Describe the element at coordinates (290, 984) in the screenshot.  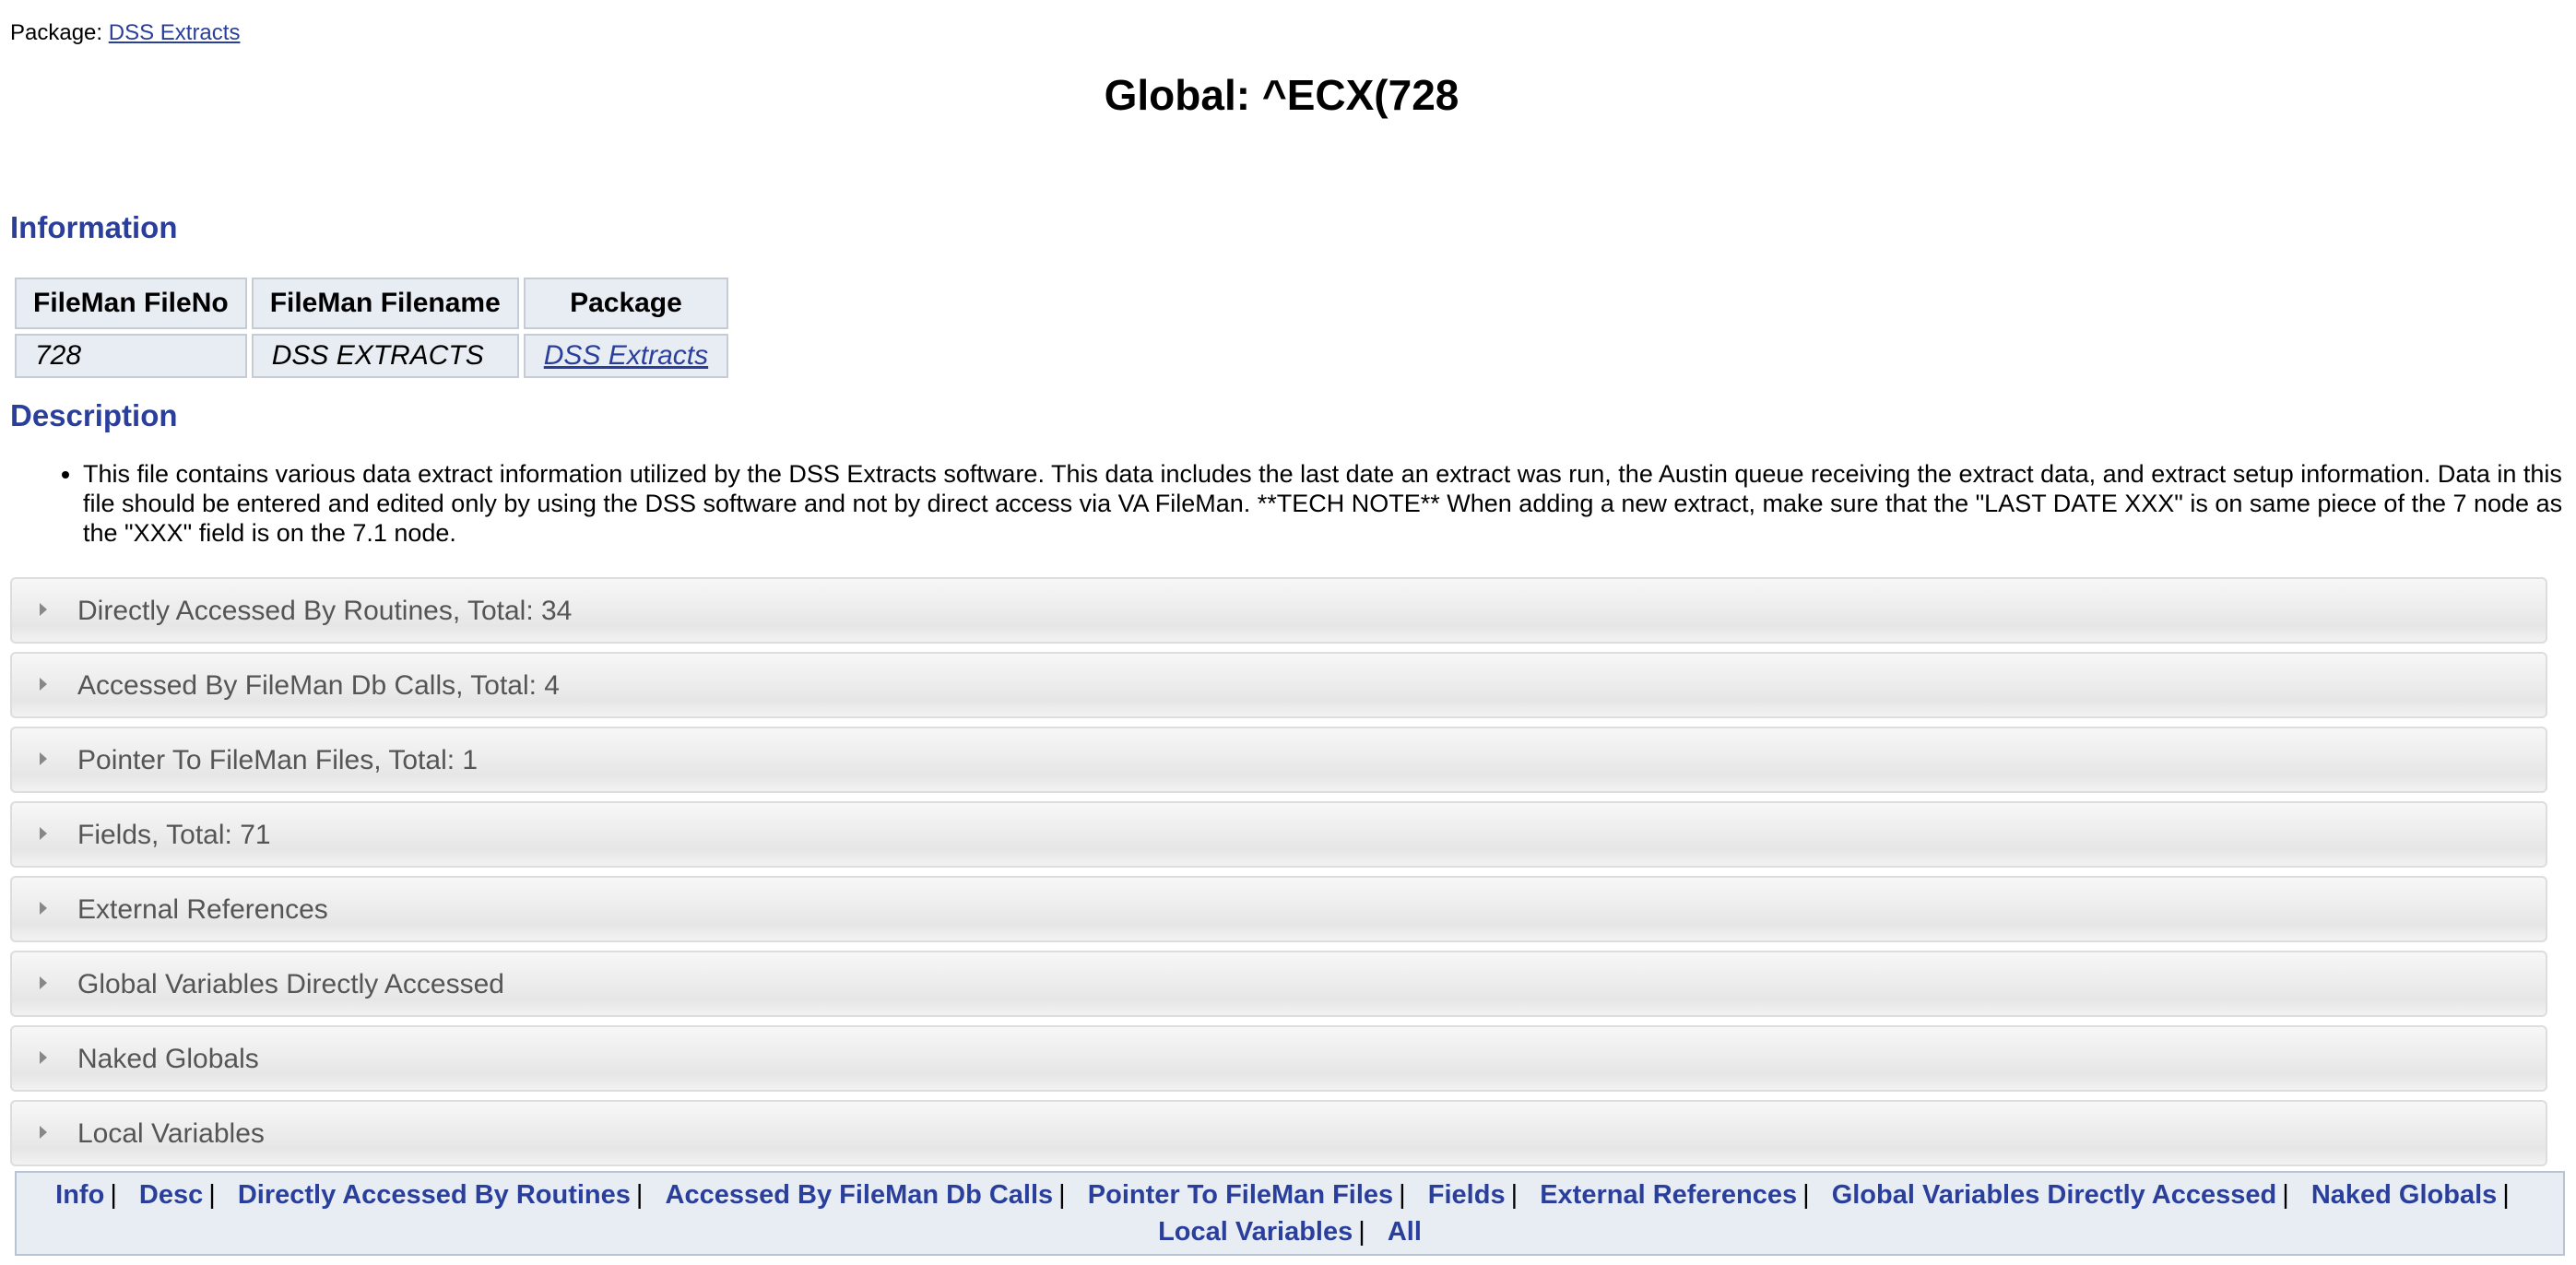
I see `accordion-label: Global Variables Directly Accessed` at that location.